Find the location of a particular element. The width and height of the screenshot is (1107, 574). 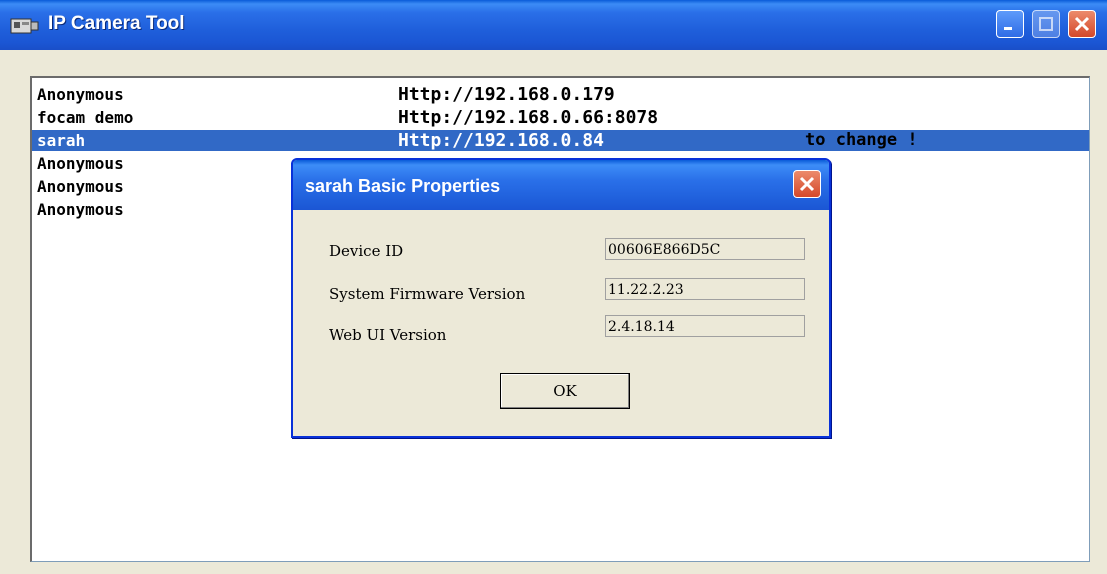

list-item: Anonymous Http://192.168.0.179 is located at coordinates (560, 94).